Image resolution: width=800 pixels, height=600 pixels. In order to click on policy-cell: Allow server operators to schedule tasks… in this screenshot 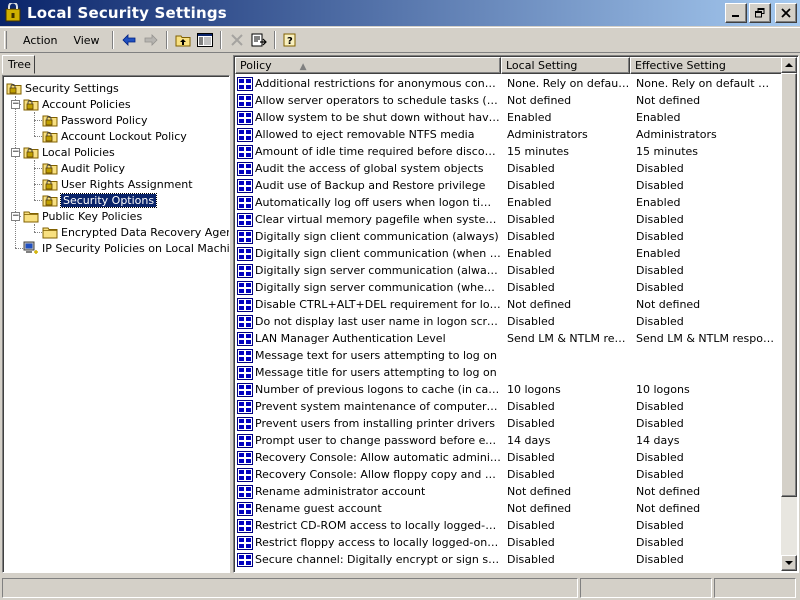, I will do `click(368, 101)`.